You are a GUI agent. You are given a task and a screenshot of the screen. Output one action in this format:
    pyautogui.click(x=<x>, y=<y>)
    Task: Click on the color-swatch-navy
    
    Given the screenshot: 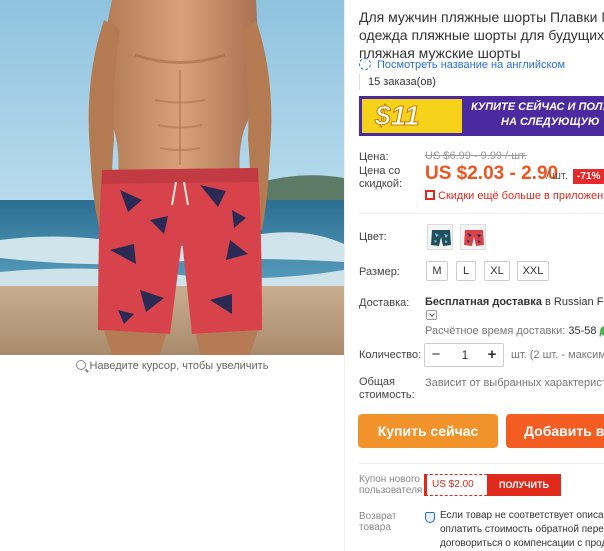 What is the action you would take?
    pyautogui.click(x=440, y=237)
    